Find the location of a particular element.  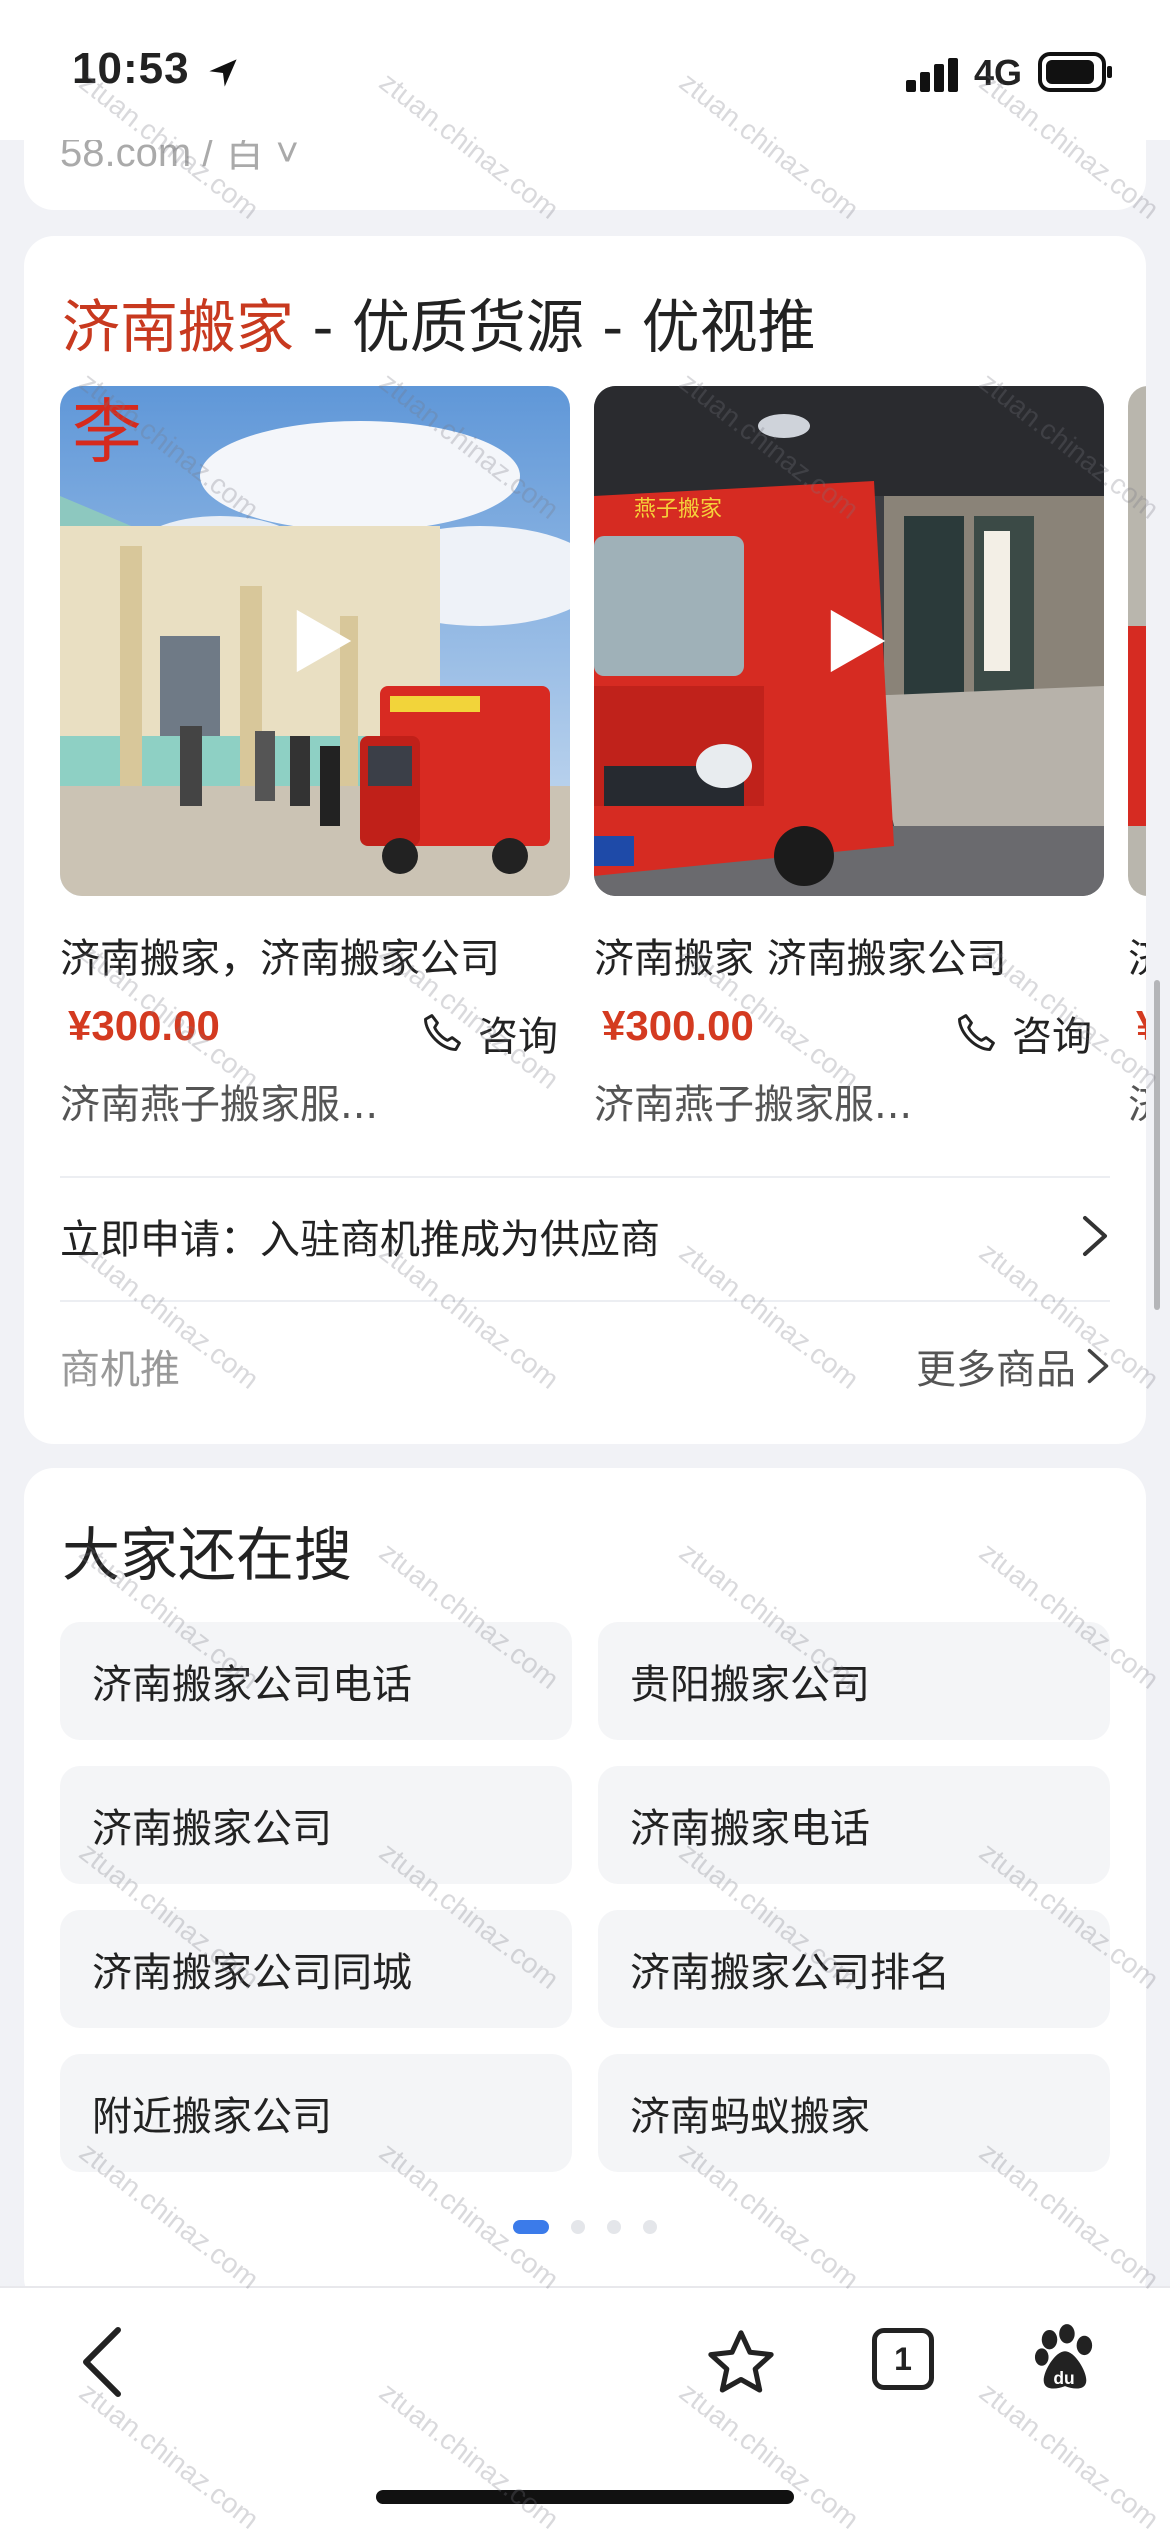

related-search-chip: 济南搬家公司 is located at coordinates (316, 1825).